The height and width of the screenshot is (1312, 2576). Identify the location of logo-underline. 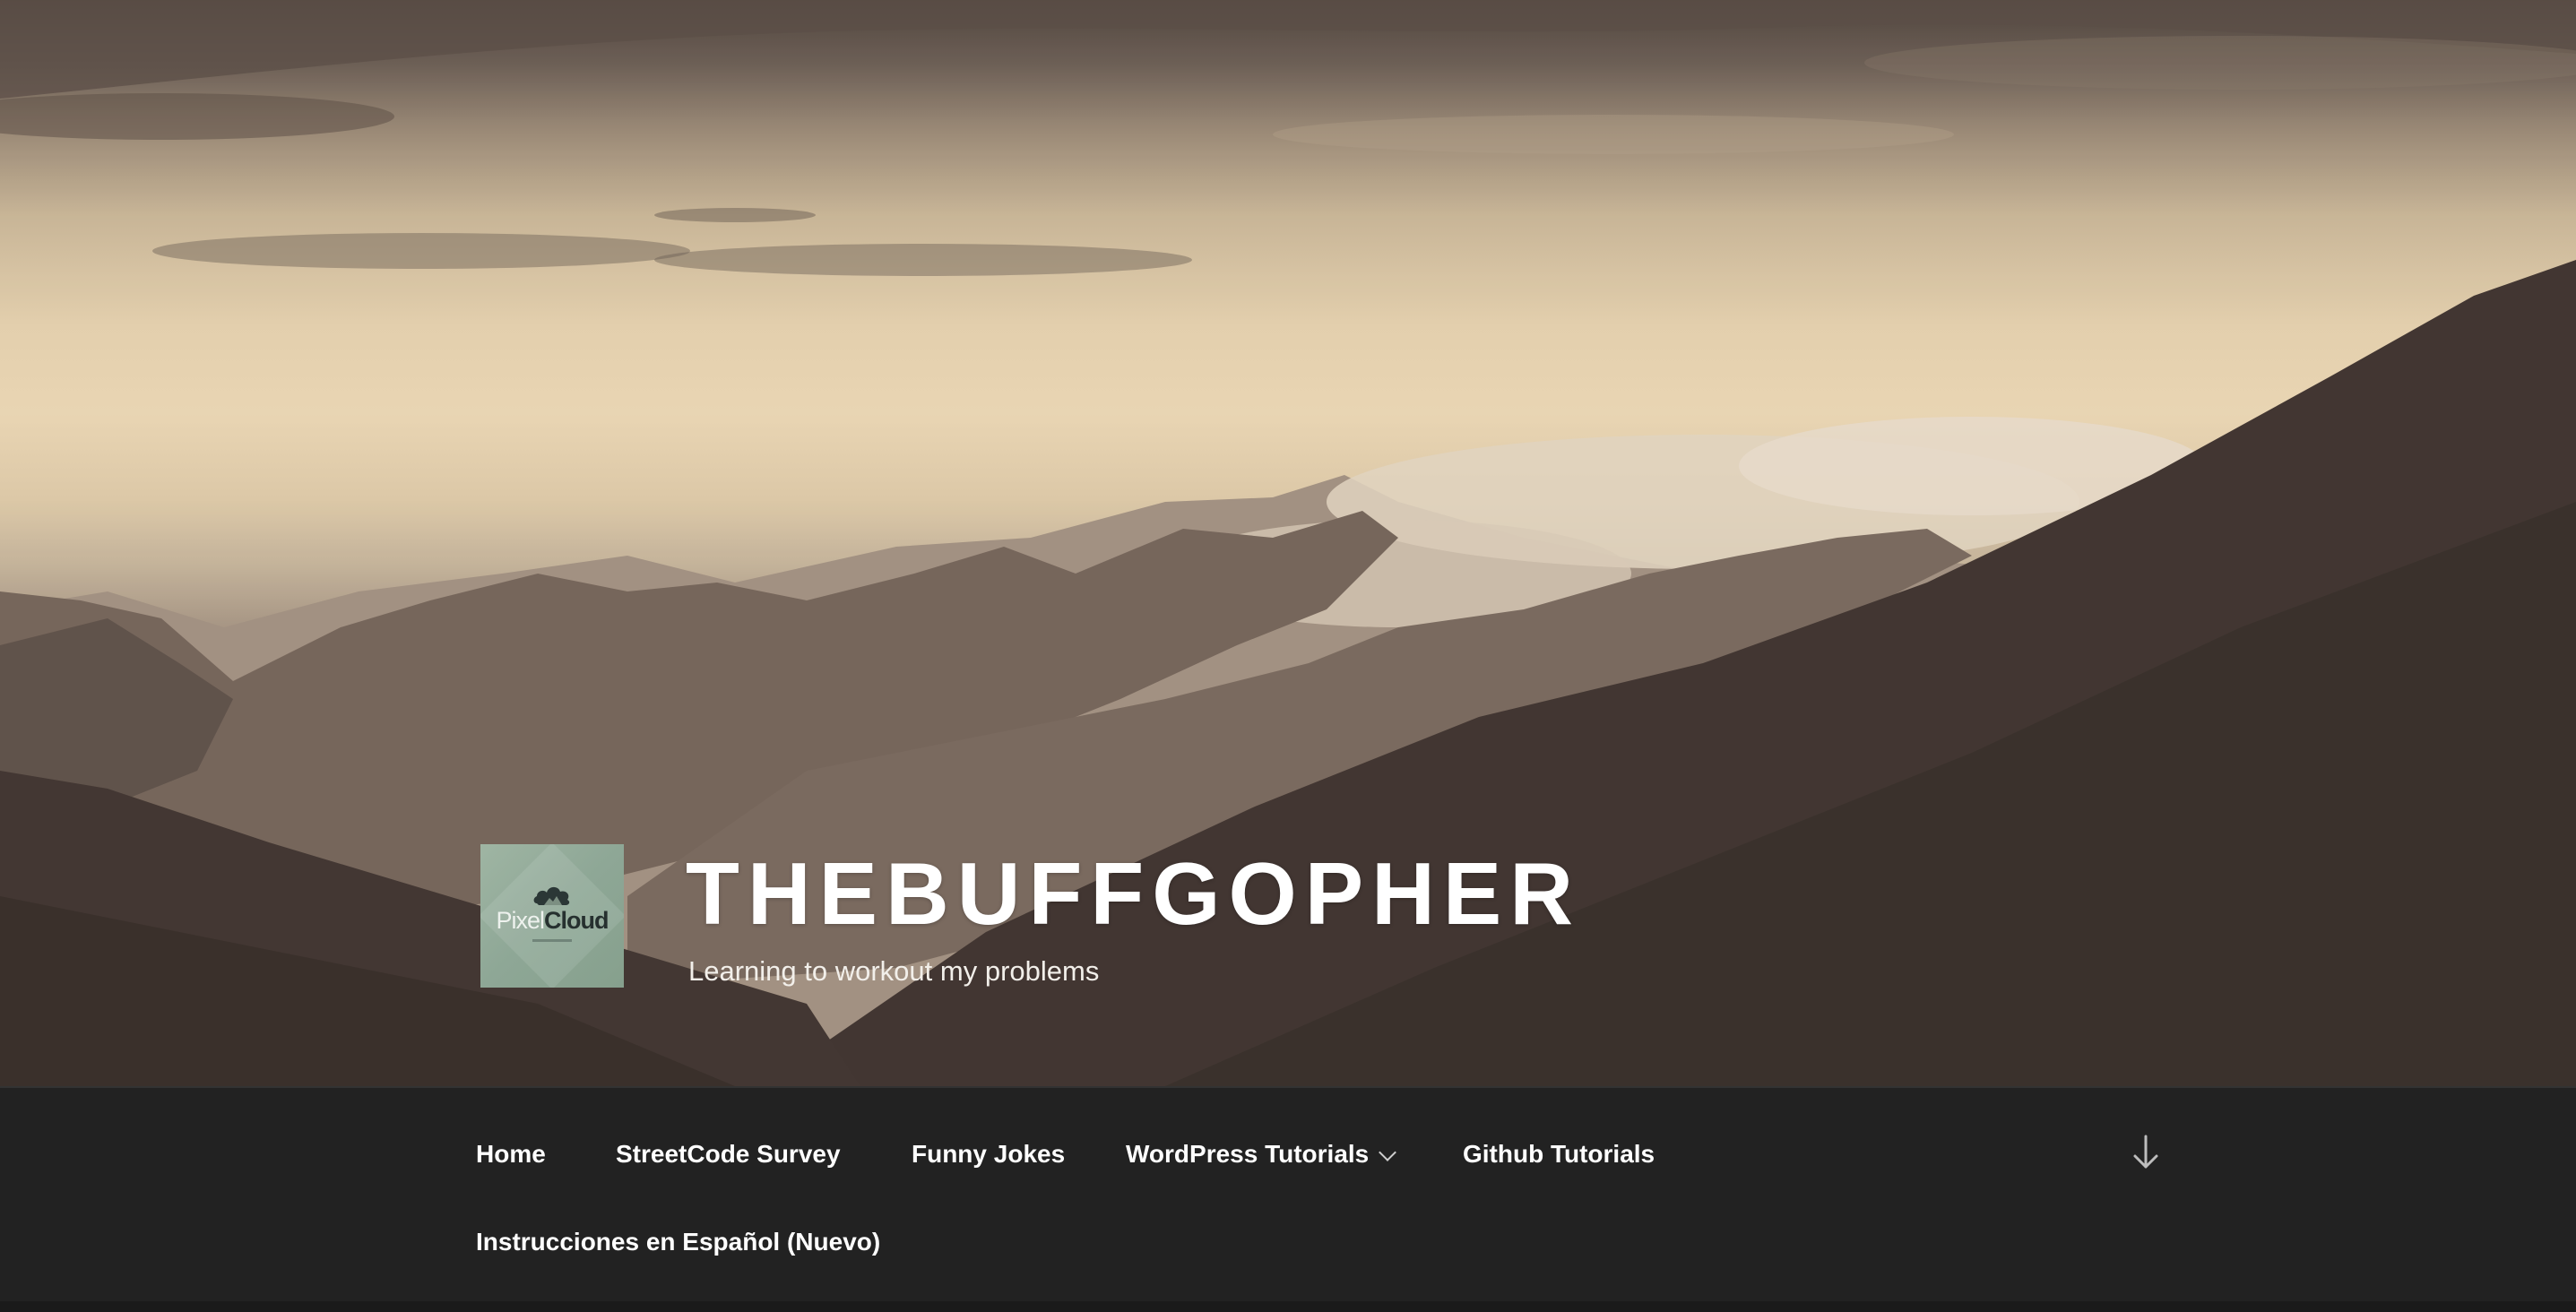
(552, 941).